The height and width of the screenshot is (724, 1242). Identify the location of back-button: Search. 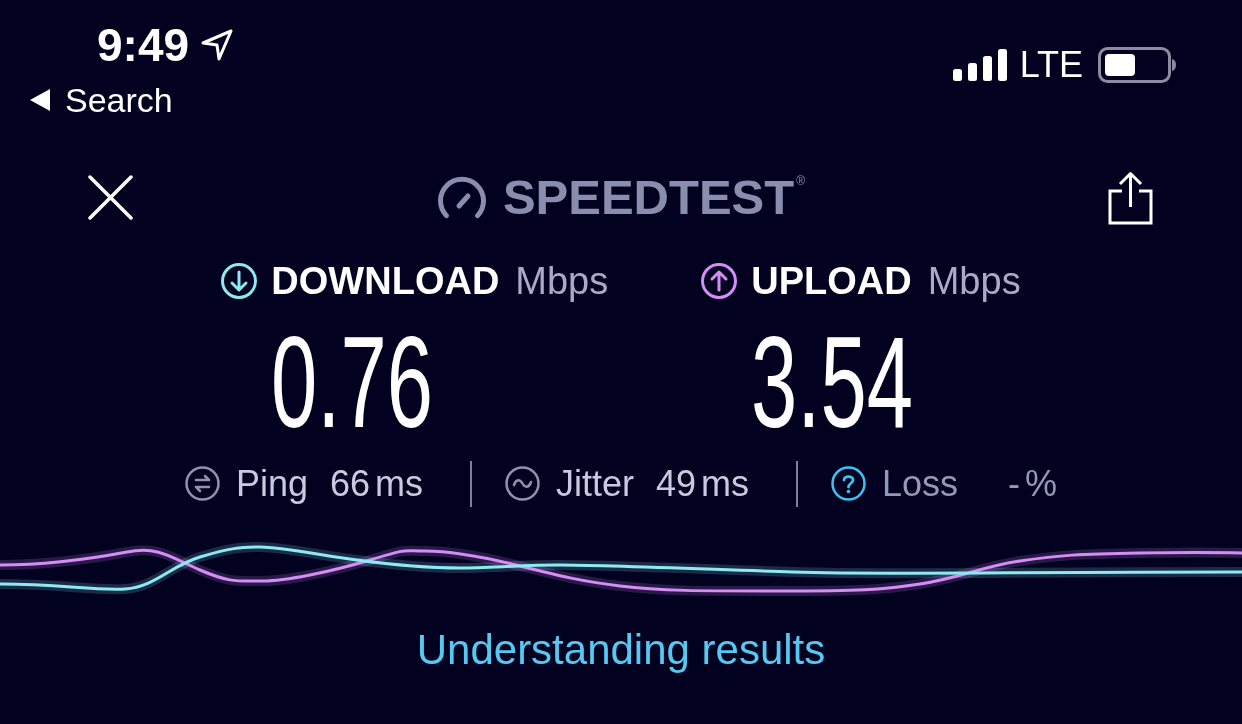
(101, 100).